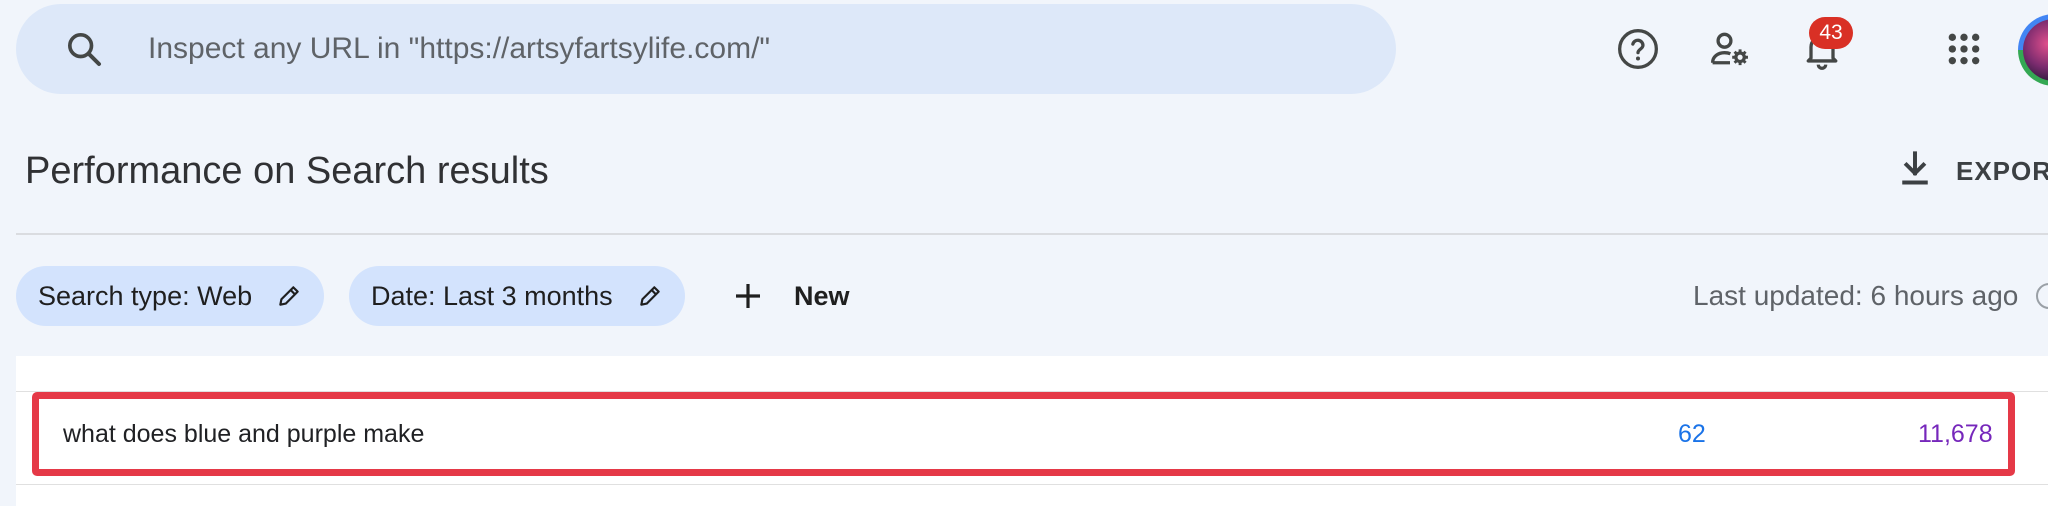 Image resolution: width=2048 pixels, height=506 pixels. Describe the element at coordinates (822, 295) in the screenshot. I see `new-label: New` at that location.